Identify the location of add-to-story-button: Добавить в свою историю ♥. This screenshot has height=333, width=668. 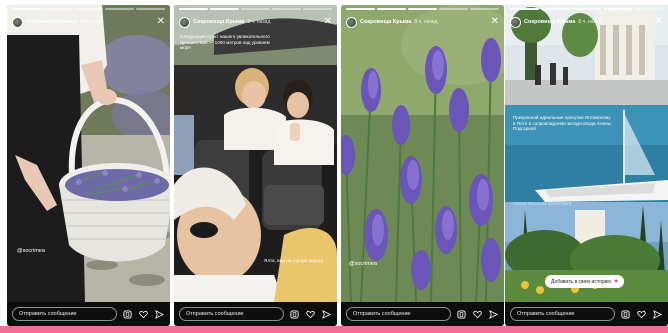
(584, 281).